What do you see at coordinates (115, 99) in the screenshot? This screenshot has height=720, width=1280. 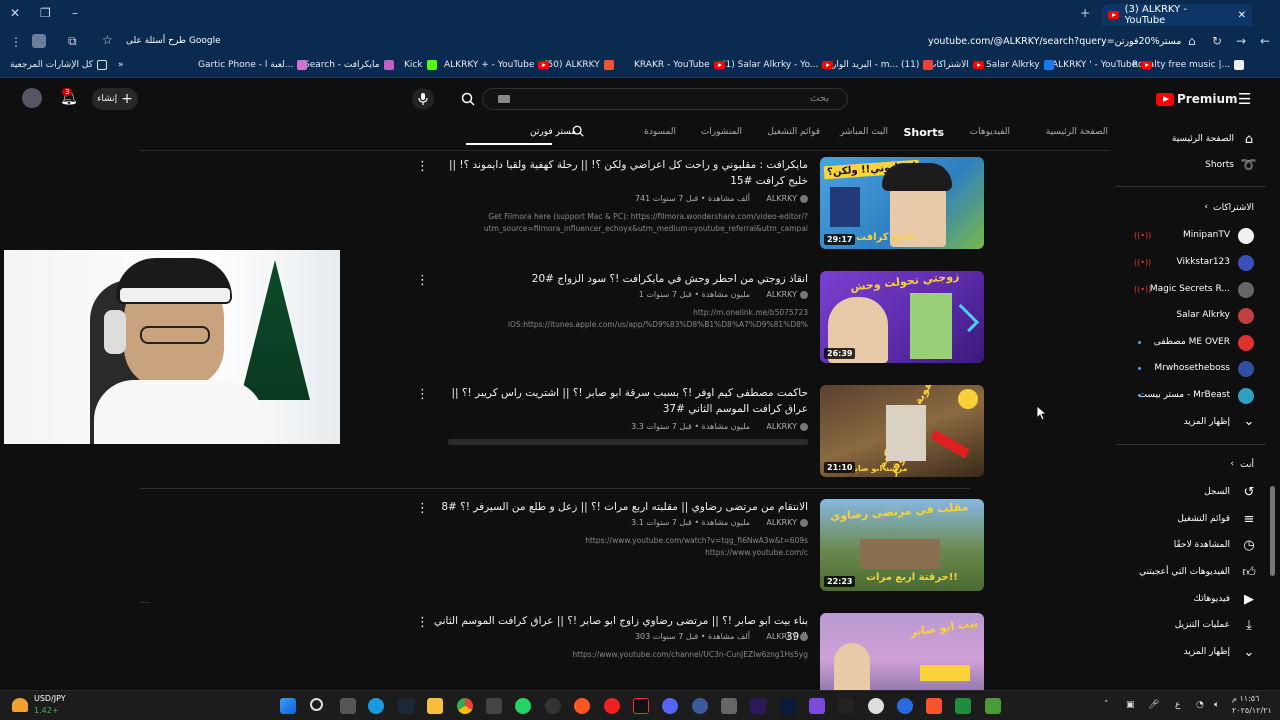 I see `create-button: إنشاء +` at bounding box center [115, 99].